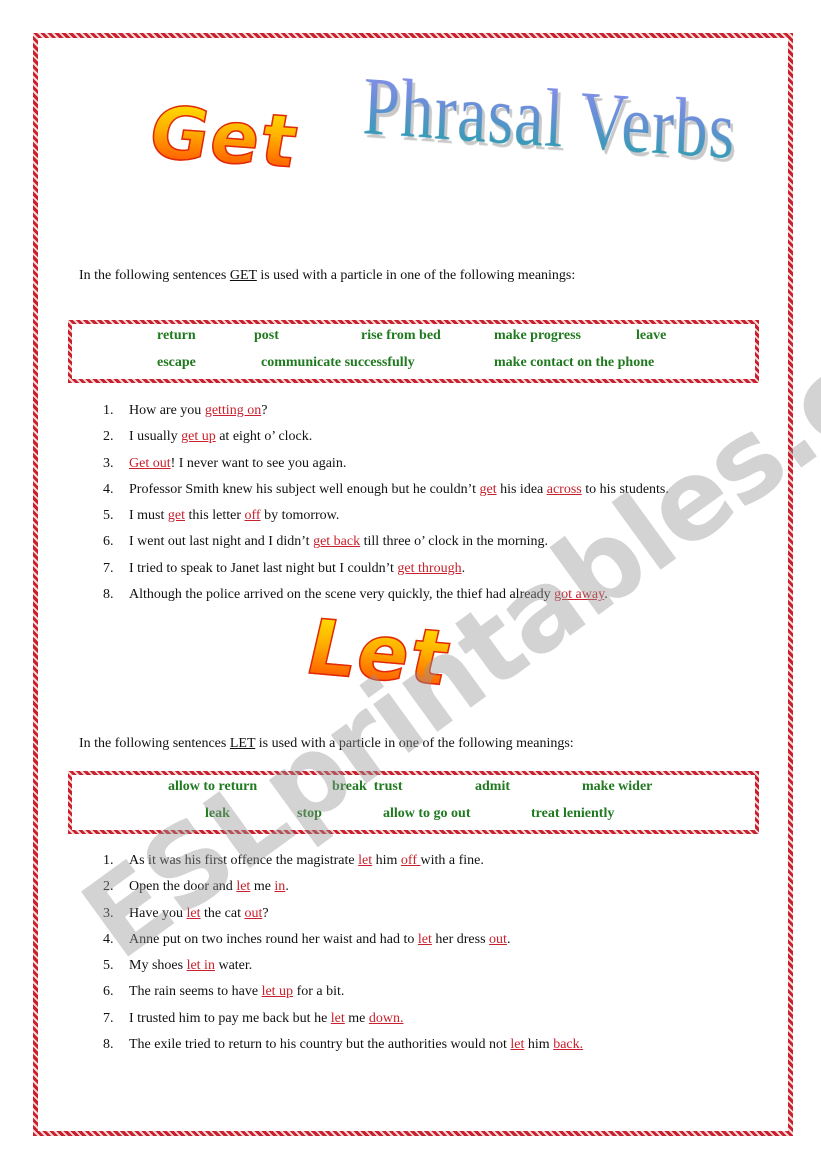 The width and height of the screenshot is (821, 1169). What do you see at coordinates (176, 362) in the screenshot?
I see `get-meaning: escape` at bounding box center [176, 362].